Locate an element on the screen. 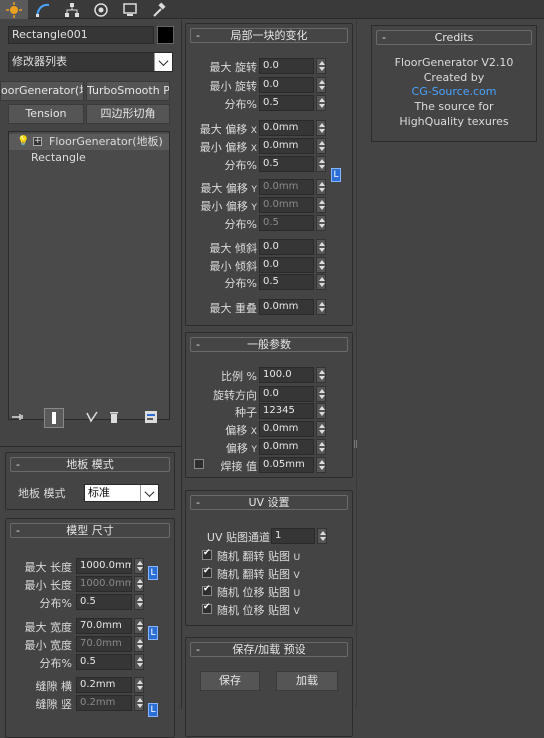 The image size is (544, 738). offset-x-input: 0.0mm is located at coordinates (286, 429).